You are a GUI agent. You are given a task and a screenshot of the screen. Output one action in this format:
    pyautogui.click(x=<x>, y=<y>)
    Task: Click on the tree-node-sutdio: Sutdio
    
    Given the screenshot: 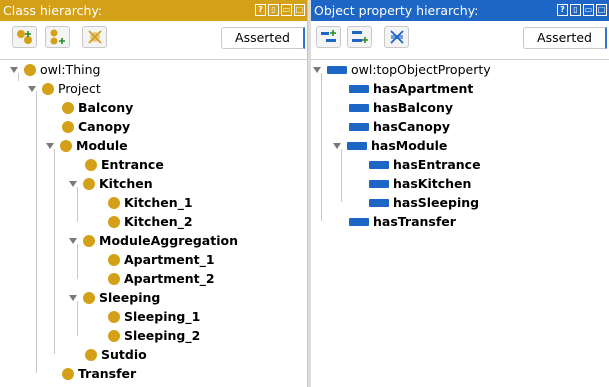 What is the action you would take?
    pyautogui.click(x=116, y=354)
    